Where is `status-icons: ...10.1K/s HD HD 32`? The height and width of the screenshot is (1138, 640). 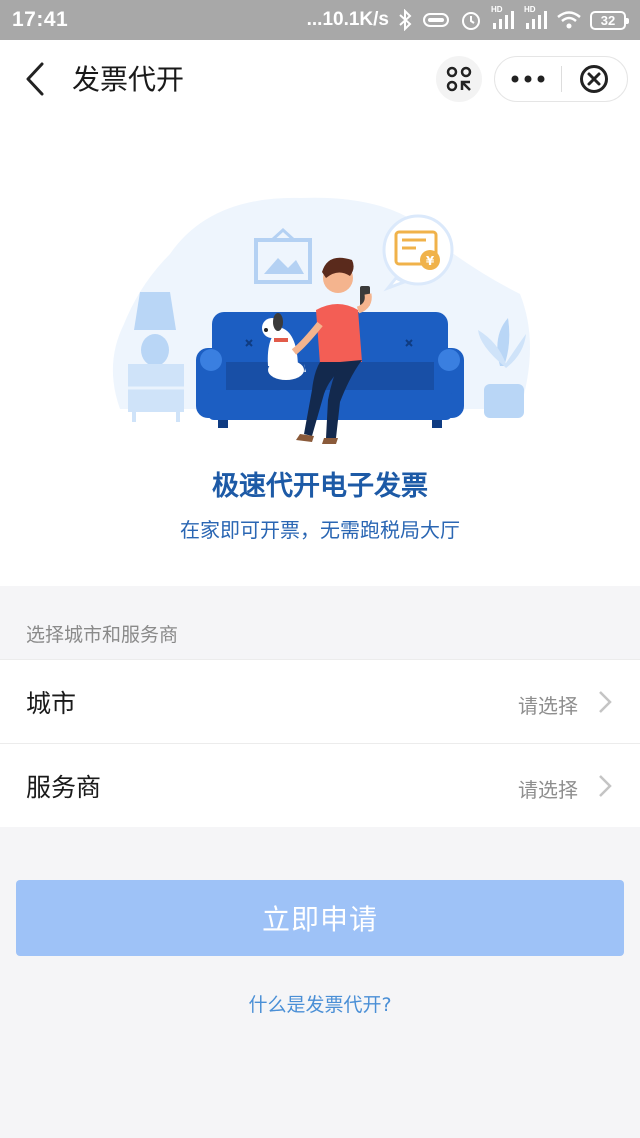
status-icons: ...10.1K/s HD HD 32 is located at coordinates (467, 18).